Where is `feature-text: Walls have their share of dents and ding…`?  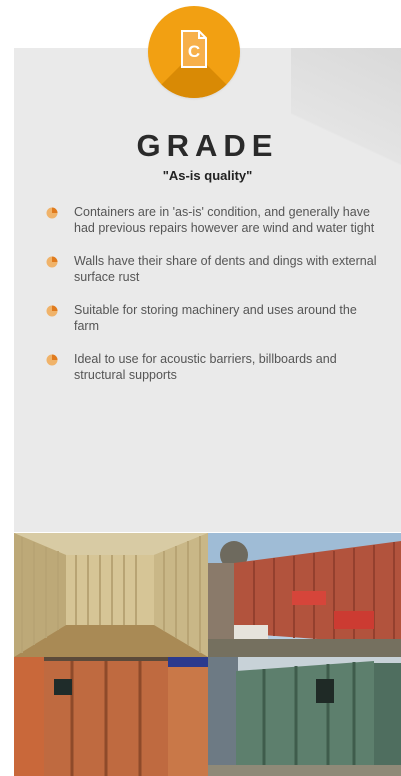 feature-text: Walls have their share of dents and ding… is located at coordinates (225, 269).